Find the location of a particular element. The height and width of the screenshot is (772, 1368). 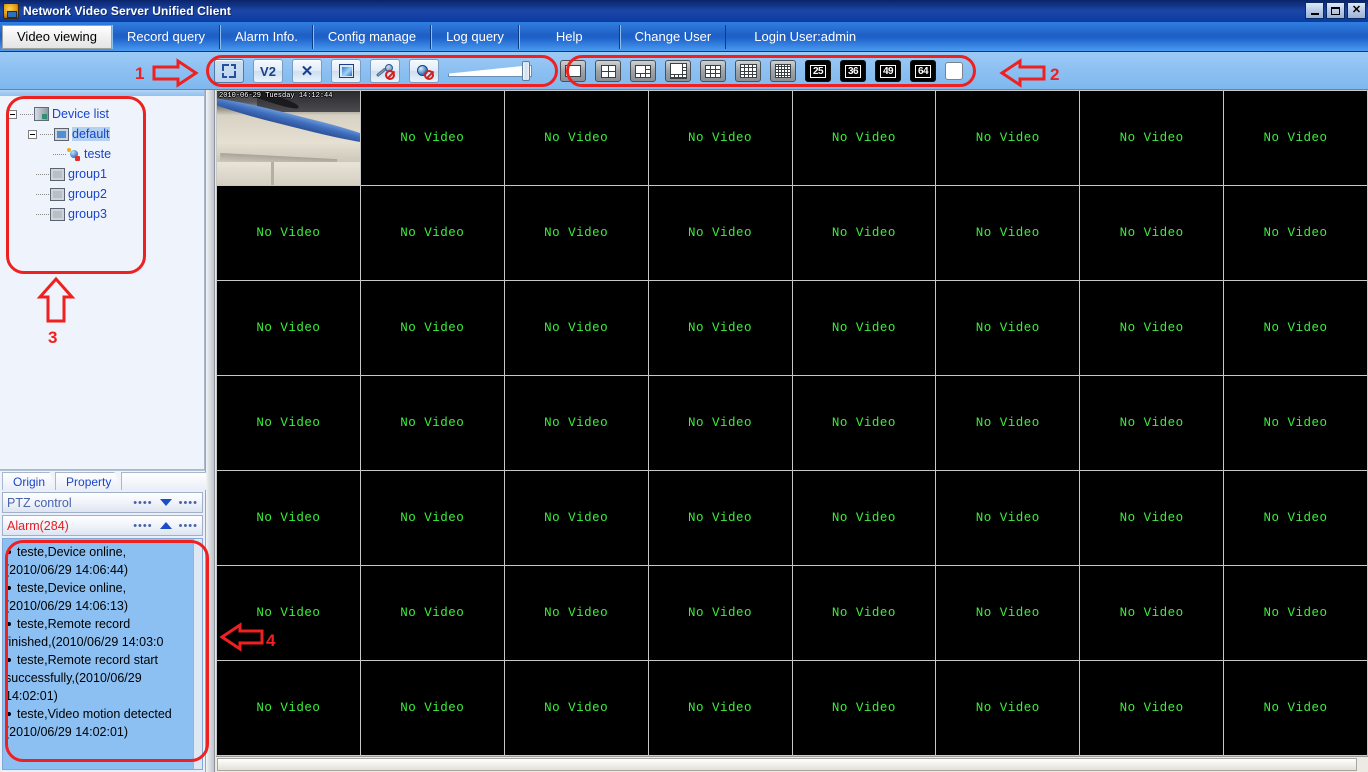

snapshot-button is located at coordinates (346, 71).